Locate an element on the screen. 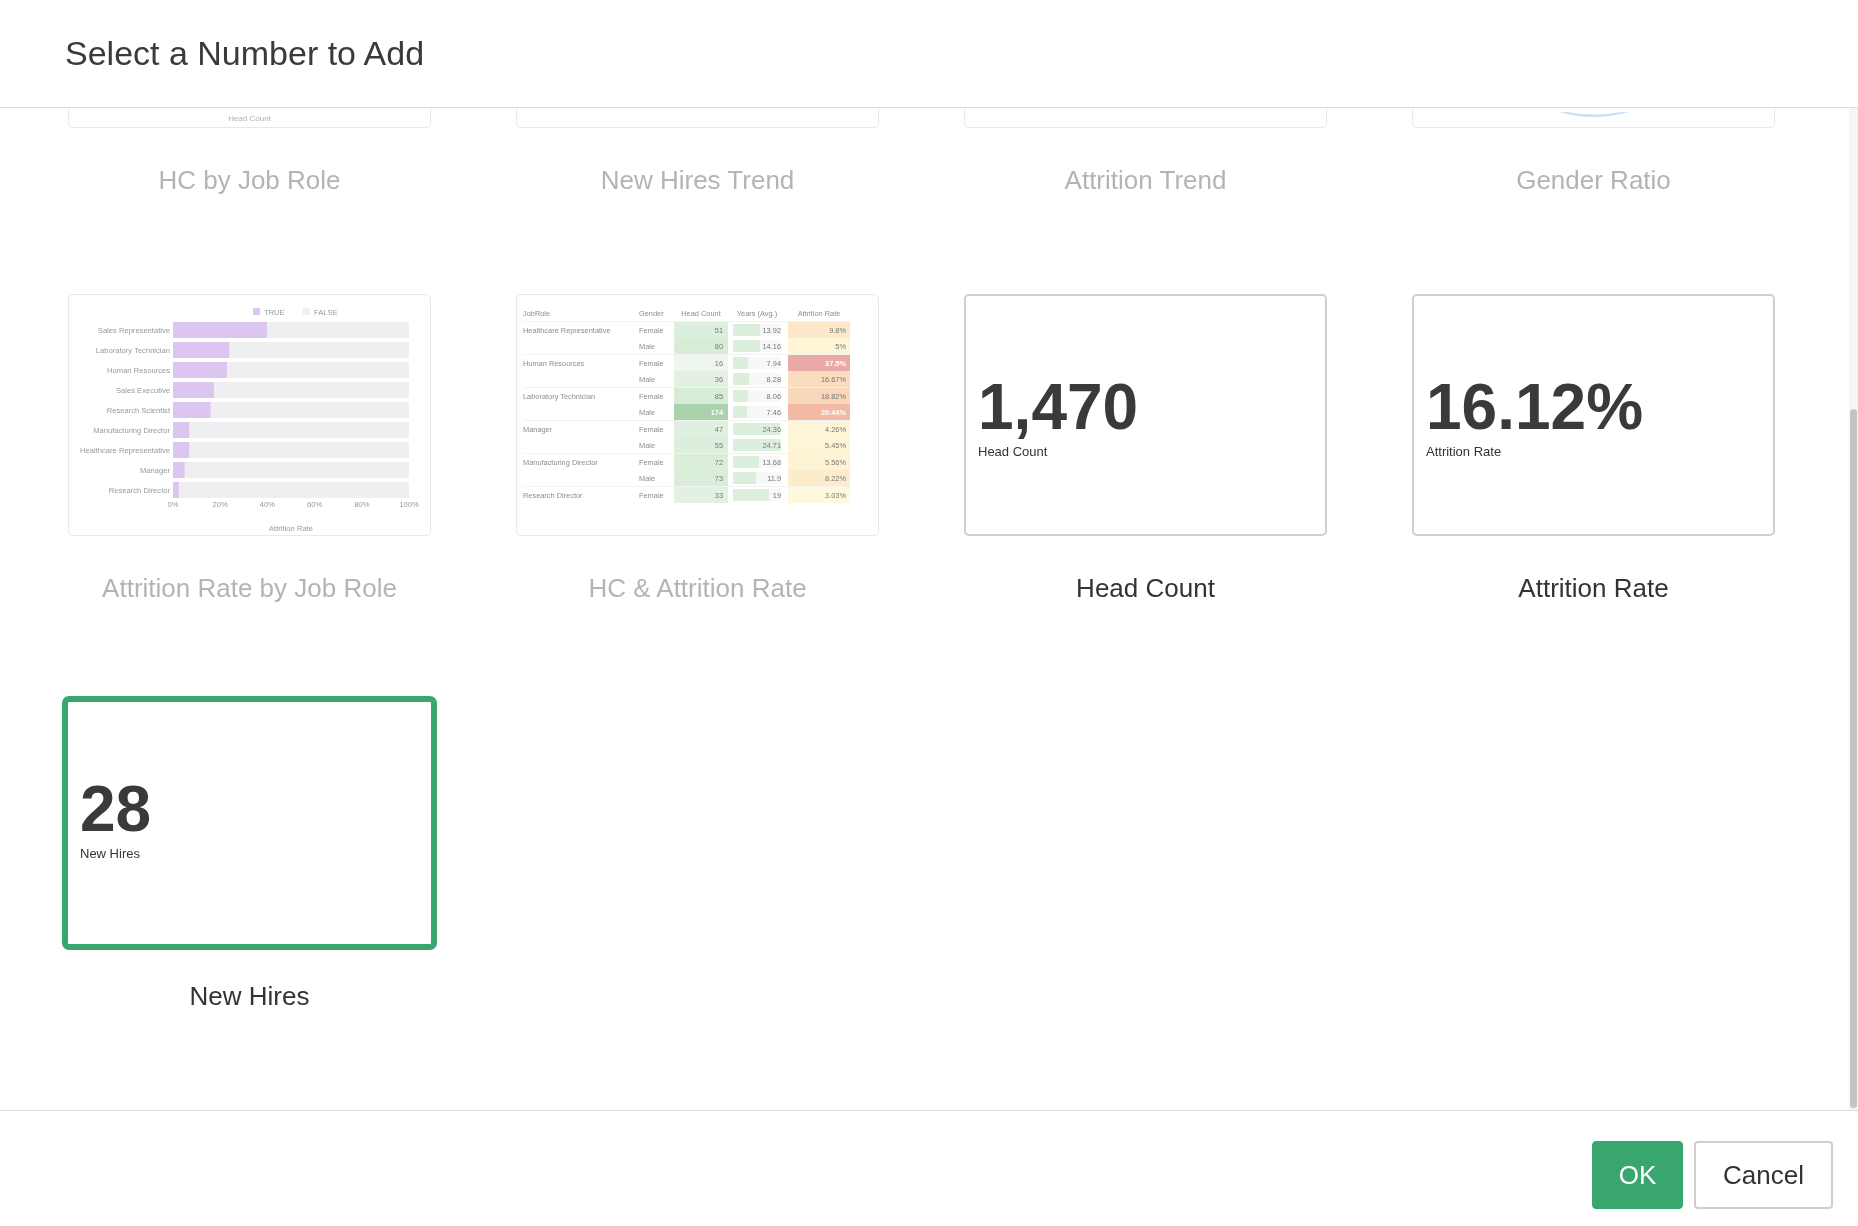  metric-value: 28 is located at coordinates (116, 809).